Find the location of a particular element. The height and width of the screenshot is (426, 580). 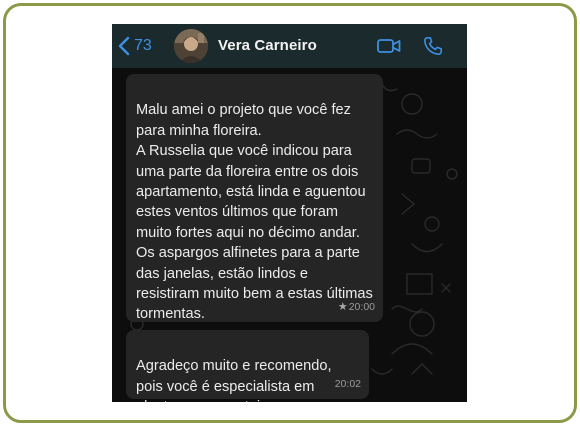

voice-call-button is located at coordinates (433, 46).